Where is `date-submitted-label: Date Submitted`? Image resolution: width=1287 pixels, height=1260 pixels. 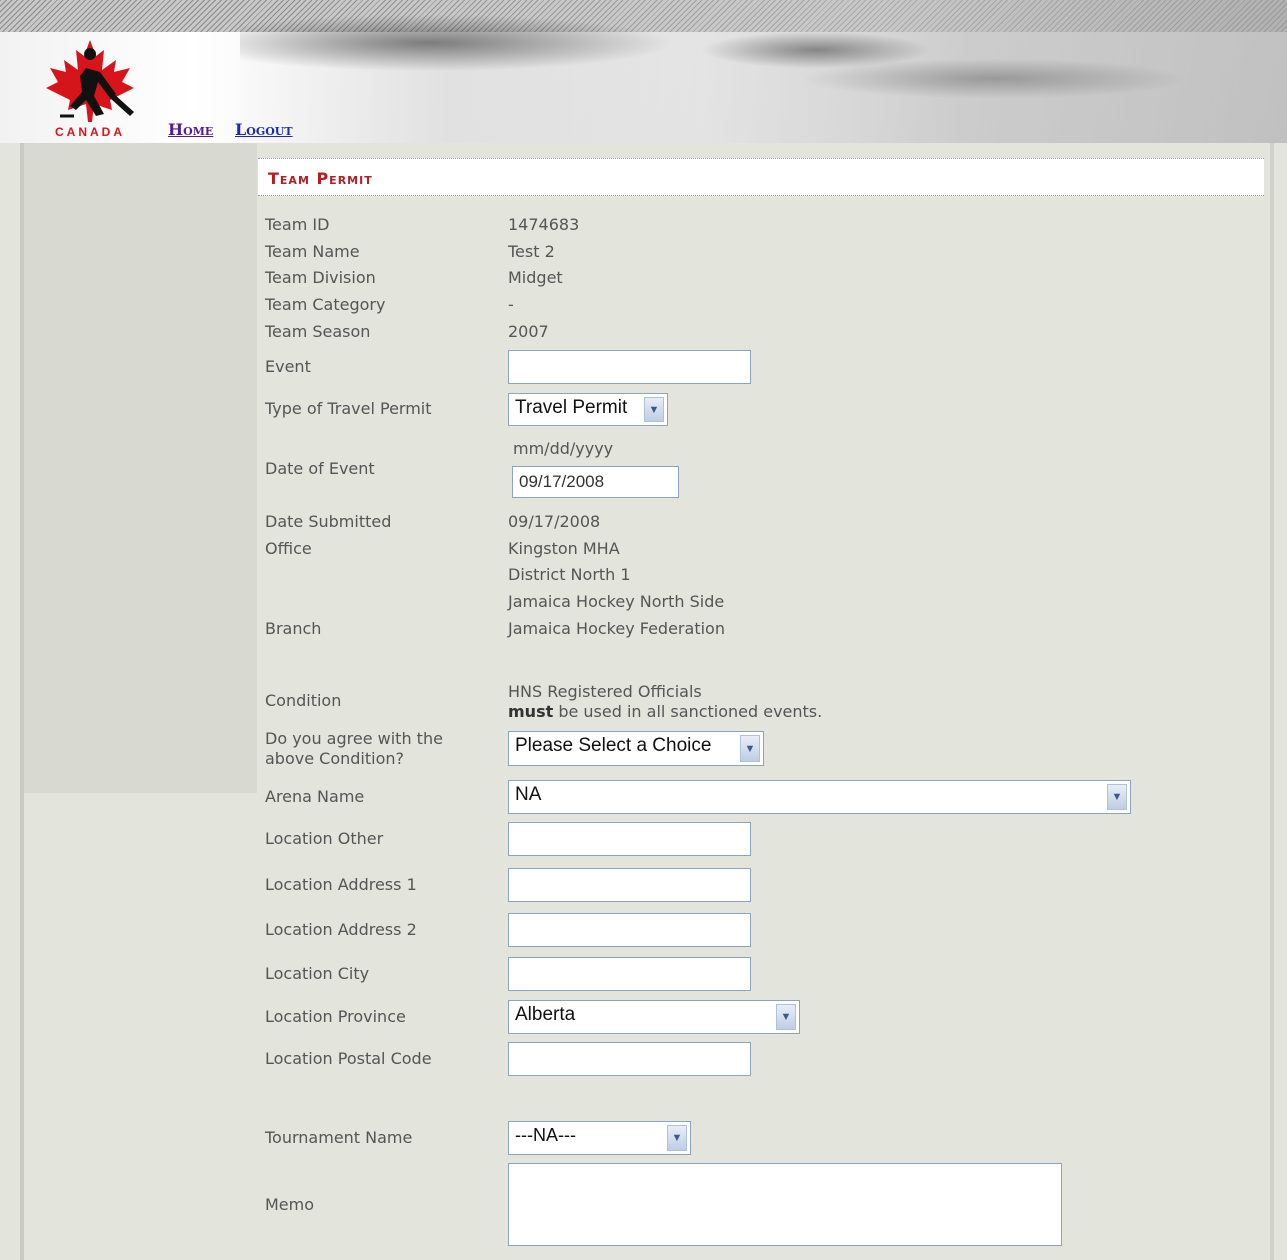
date-submitted-label: Date Submitted is located at coordinates (328, 521).